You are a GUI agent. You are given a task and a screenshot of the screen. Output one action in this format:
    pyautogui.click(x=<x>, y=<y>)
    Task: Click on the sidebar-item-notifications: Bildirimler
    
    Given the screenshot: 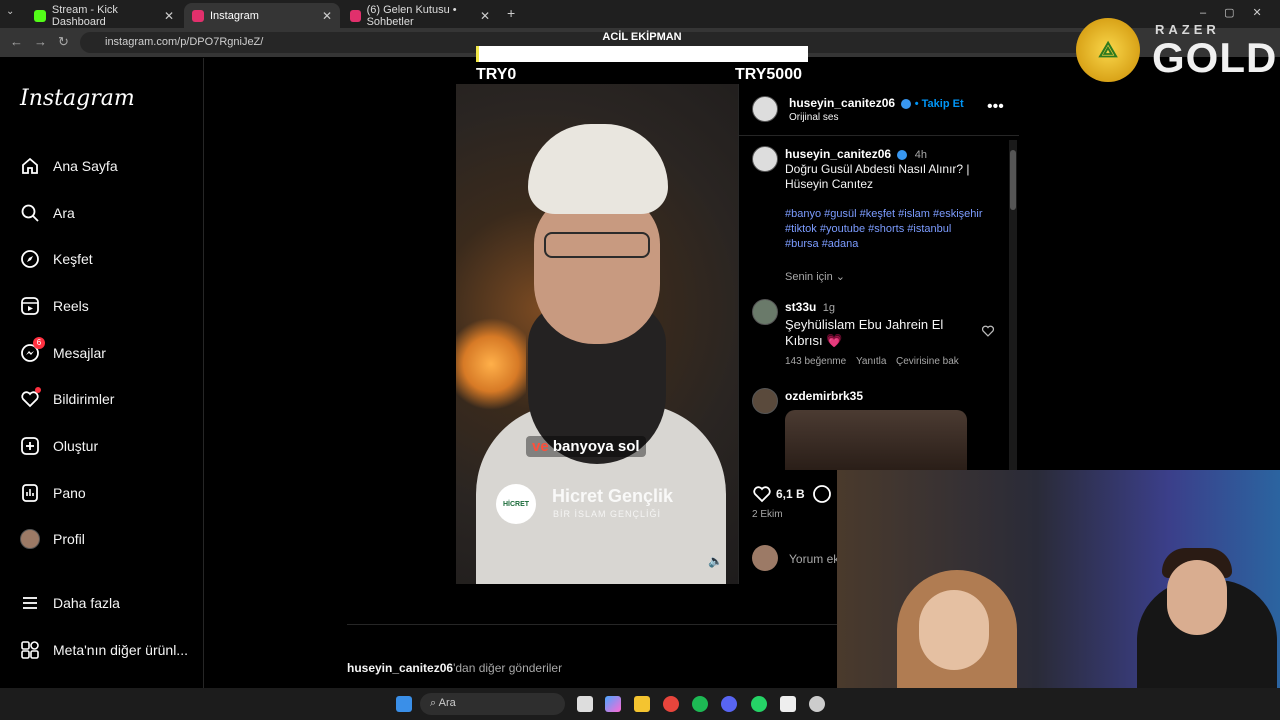 What is the action you would take?
    pyautogui.click(x=67, y=398)
    